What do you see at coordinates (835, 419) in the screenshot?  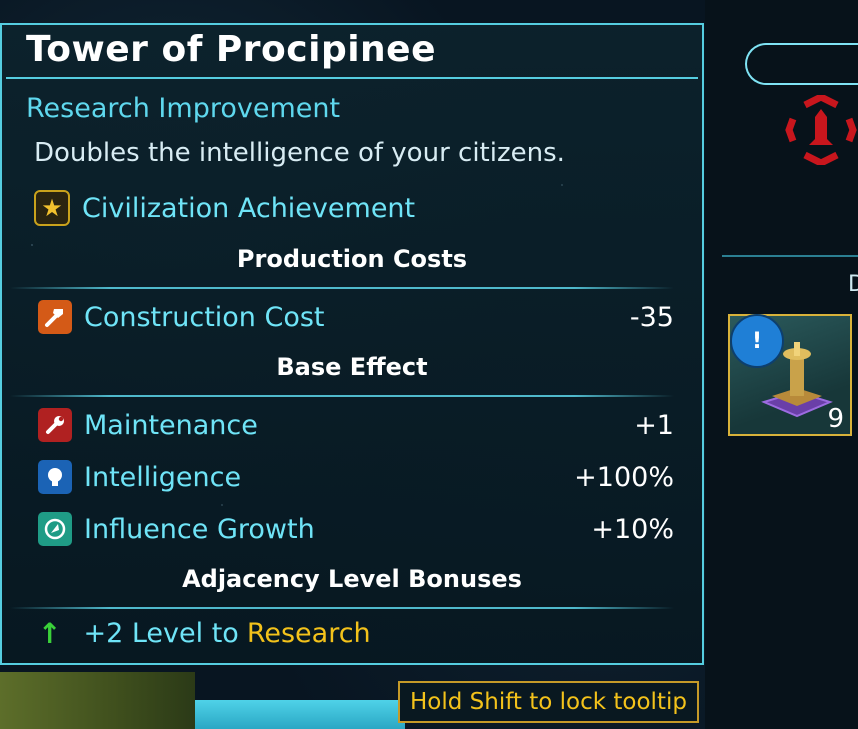 I see `card-count: 9` at bounding box center [835, 419].